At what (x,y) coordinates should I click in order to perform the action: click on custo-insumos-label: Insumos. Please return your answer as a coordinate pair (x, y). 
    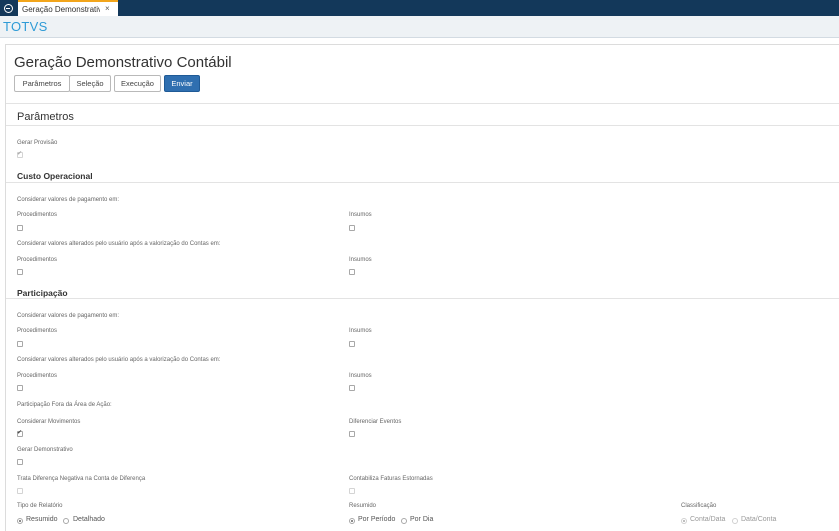
    Looking at the image, I should click on (360, 215).